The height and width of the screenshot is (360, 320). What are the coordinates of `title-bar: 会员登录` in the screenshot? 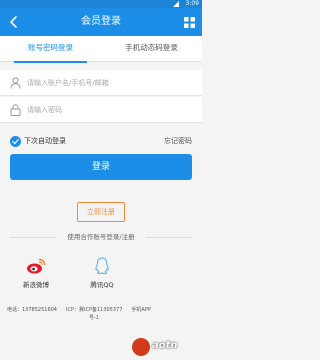 It's located at (101, 22).